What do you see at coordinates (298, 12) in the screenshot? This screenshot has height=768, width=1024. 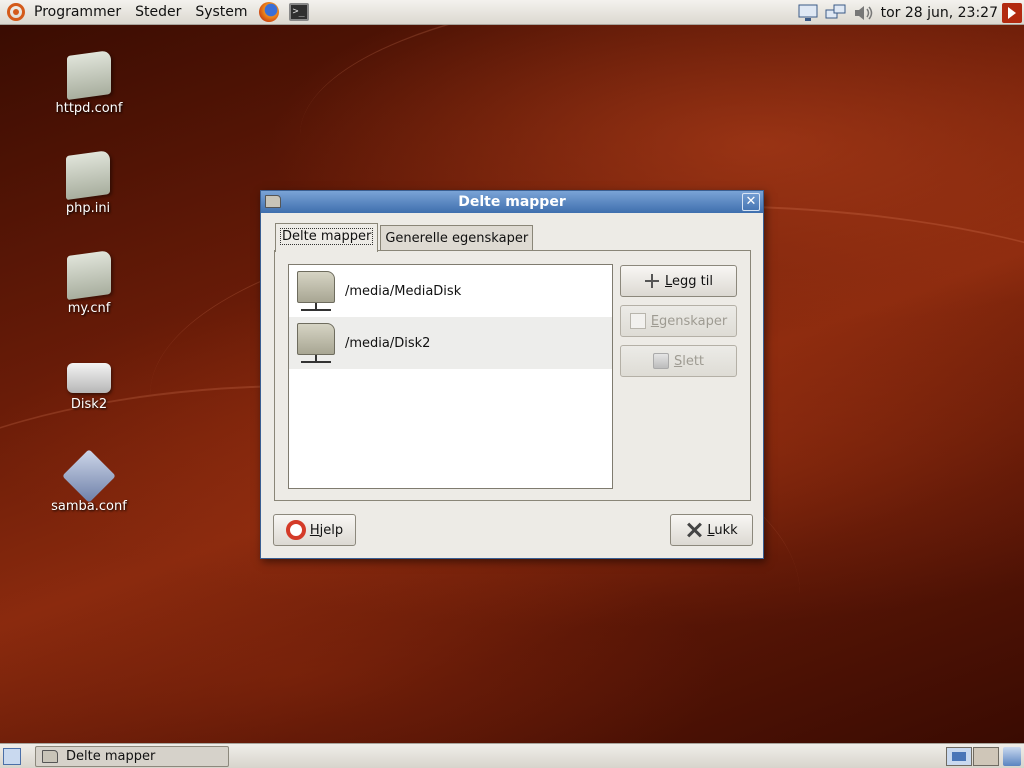 I see `terminal-launcher-icon: >_` at bounding box center [298, 12].